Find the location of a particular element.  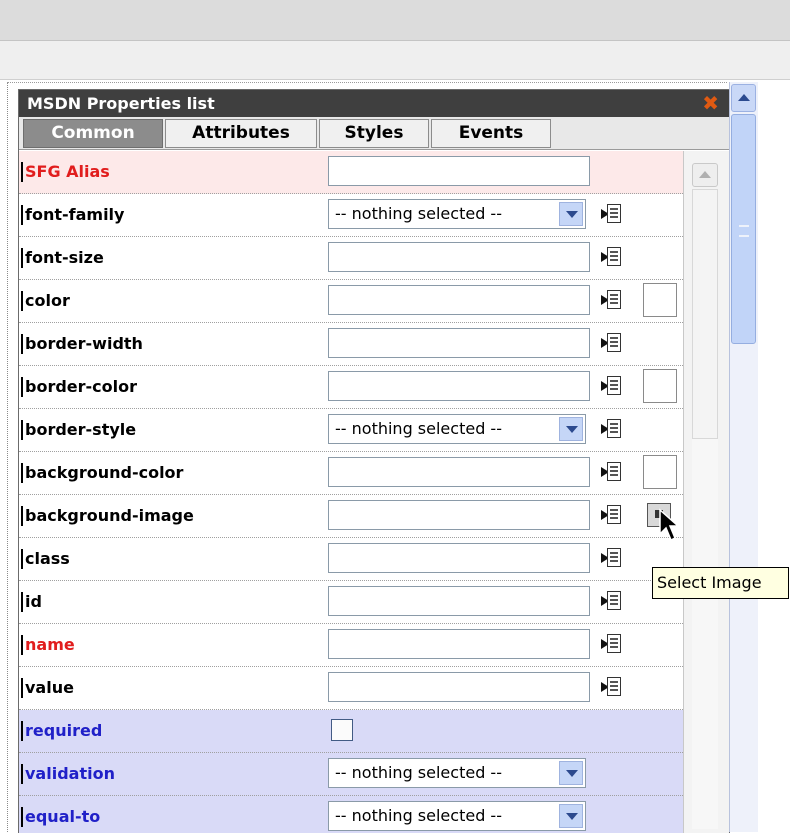

property-row: validation -- nothing selected -- is located at coordinates (351, 774).